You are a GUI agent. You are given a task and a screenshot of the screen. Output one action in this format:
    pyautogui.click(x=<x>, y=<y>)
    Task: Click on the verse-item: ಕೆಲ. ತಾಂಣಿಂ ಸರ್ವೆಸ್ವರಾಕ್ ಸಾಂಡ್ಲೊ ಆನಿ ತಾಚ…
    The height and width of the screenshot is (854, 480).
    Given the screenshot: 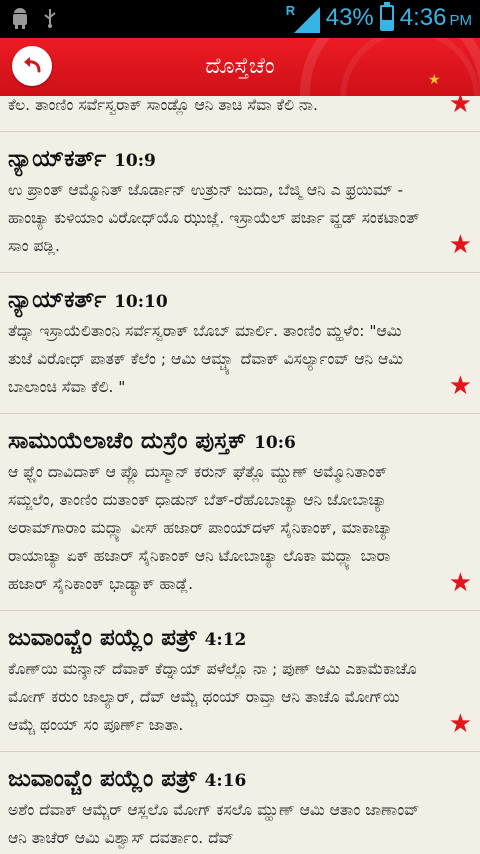 What is the action you would take?
    pyautogui.click(x=240, y=114)
    